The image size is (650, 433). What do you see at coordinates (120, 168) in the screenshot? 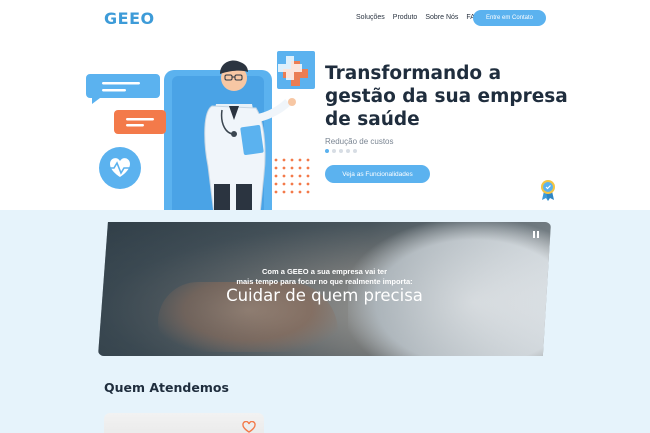
I see `heartbeat-icon` at bounding box center [120, 168].